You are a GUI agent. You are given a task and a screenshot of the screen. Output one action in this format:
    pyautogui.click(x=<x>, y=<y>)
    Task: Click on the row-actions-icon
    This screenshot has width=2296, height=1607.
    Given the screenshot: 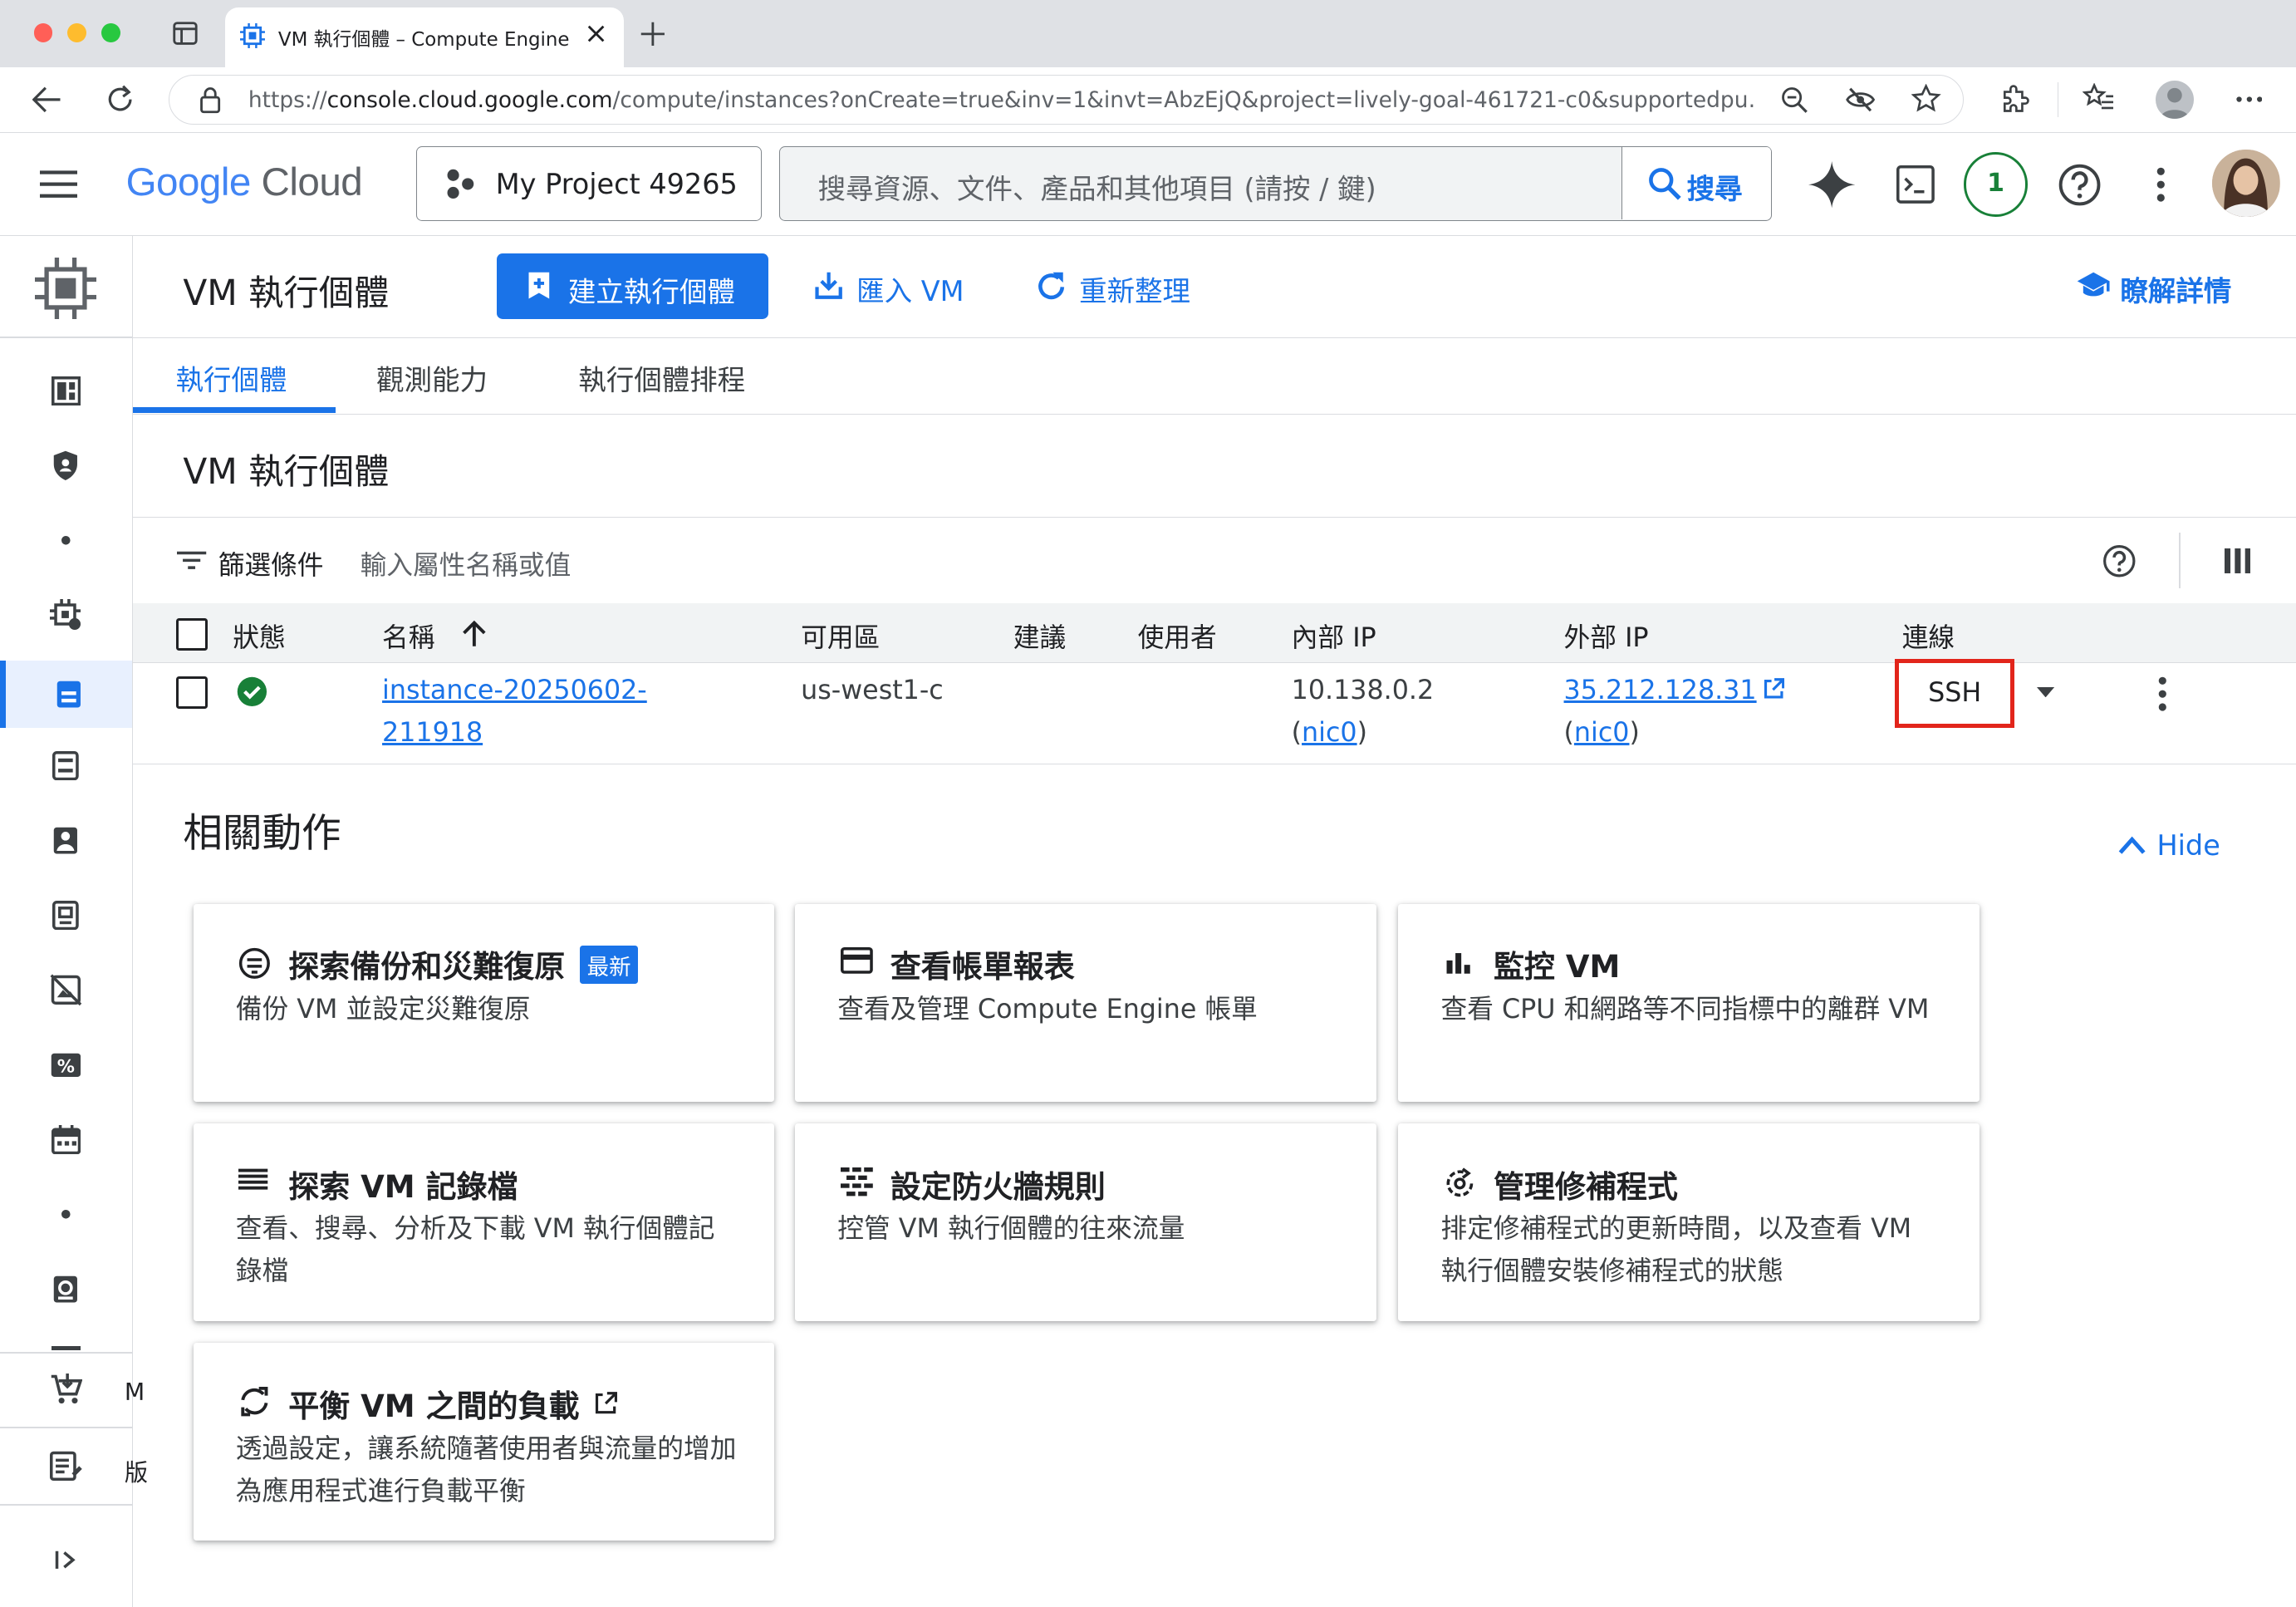 What is the action you would take?
    pyautogui.click(x=2162, y=693)
    